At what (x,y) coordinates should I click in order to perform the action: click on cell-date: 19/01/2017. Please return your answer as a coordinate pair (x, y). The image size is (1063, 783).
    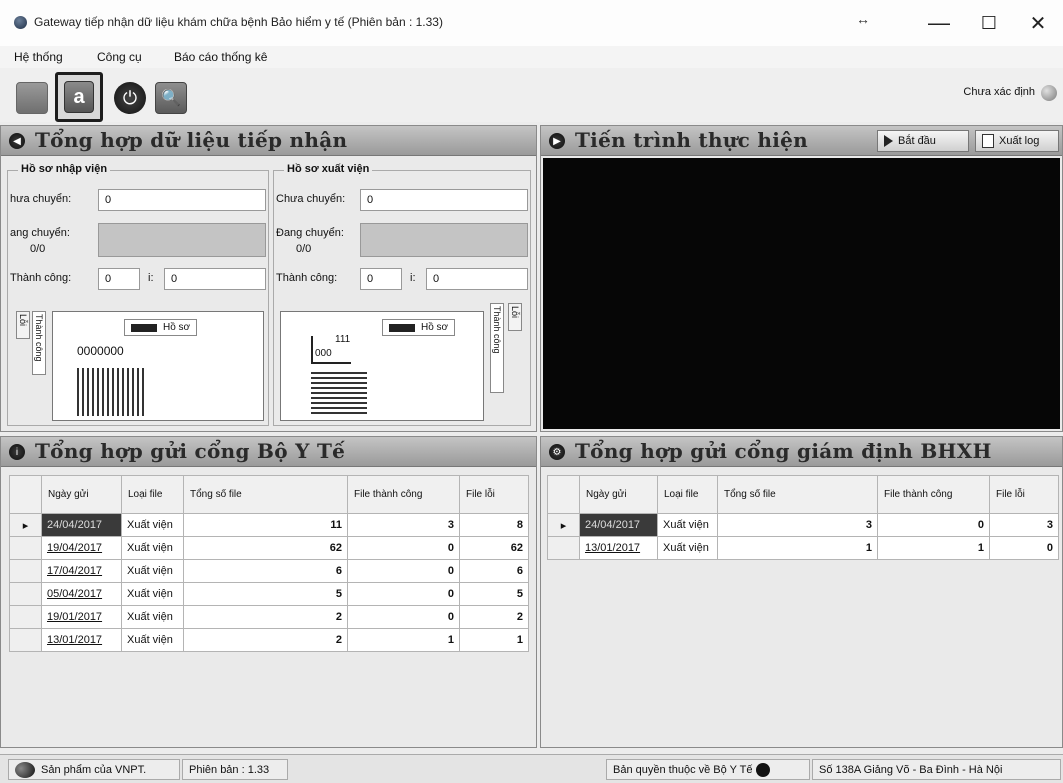
    Looking at the image, I should click on (81, 617).